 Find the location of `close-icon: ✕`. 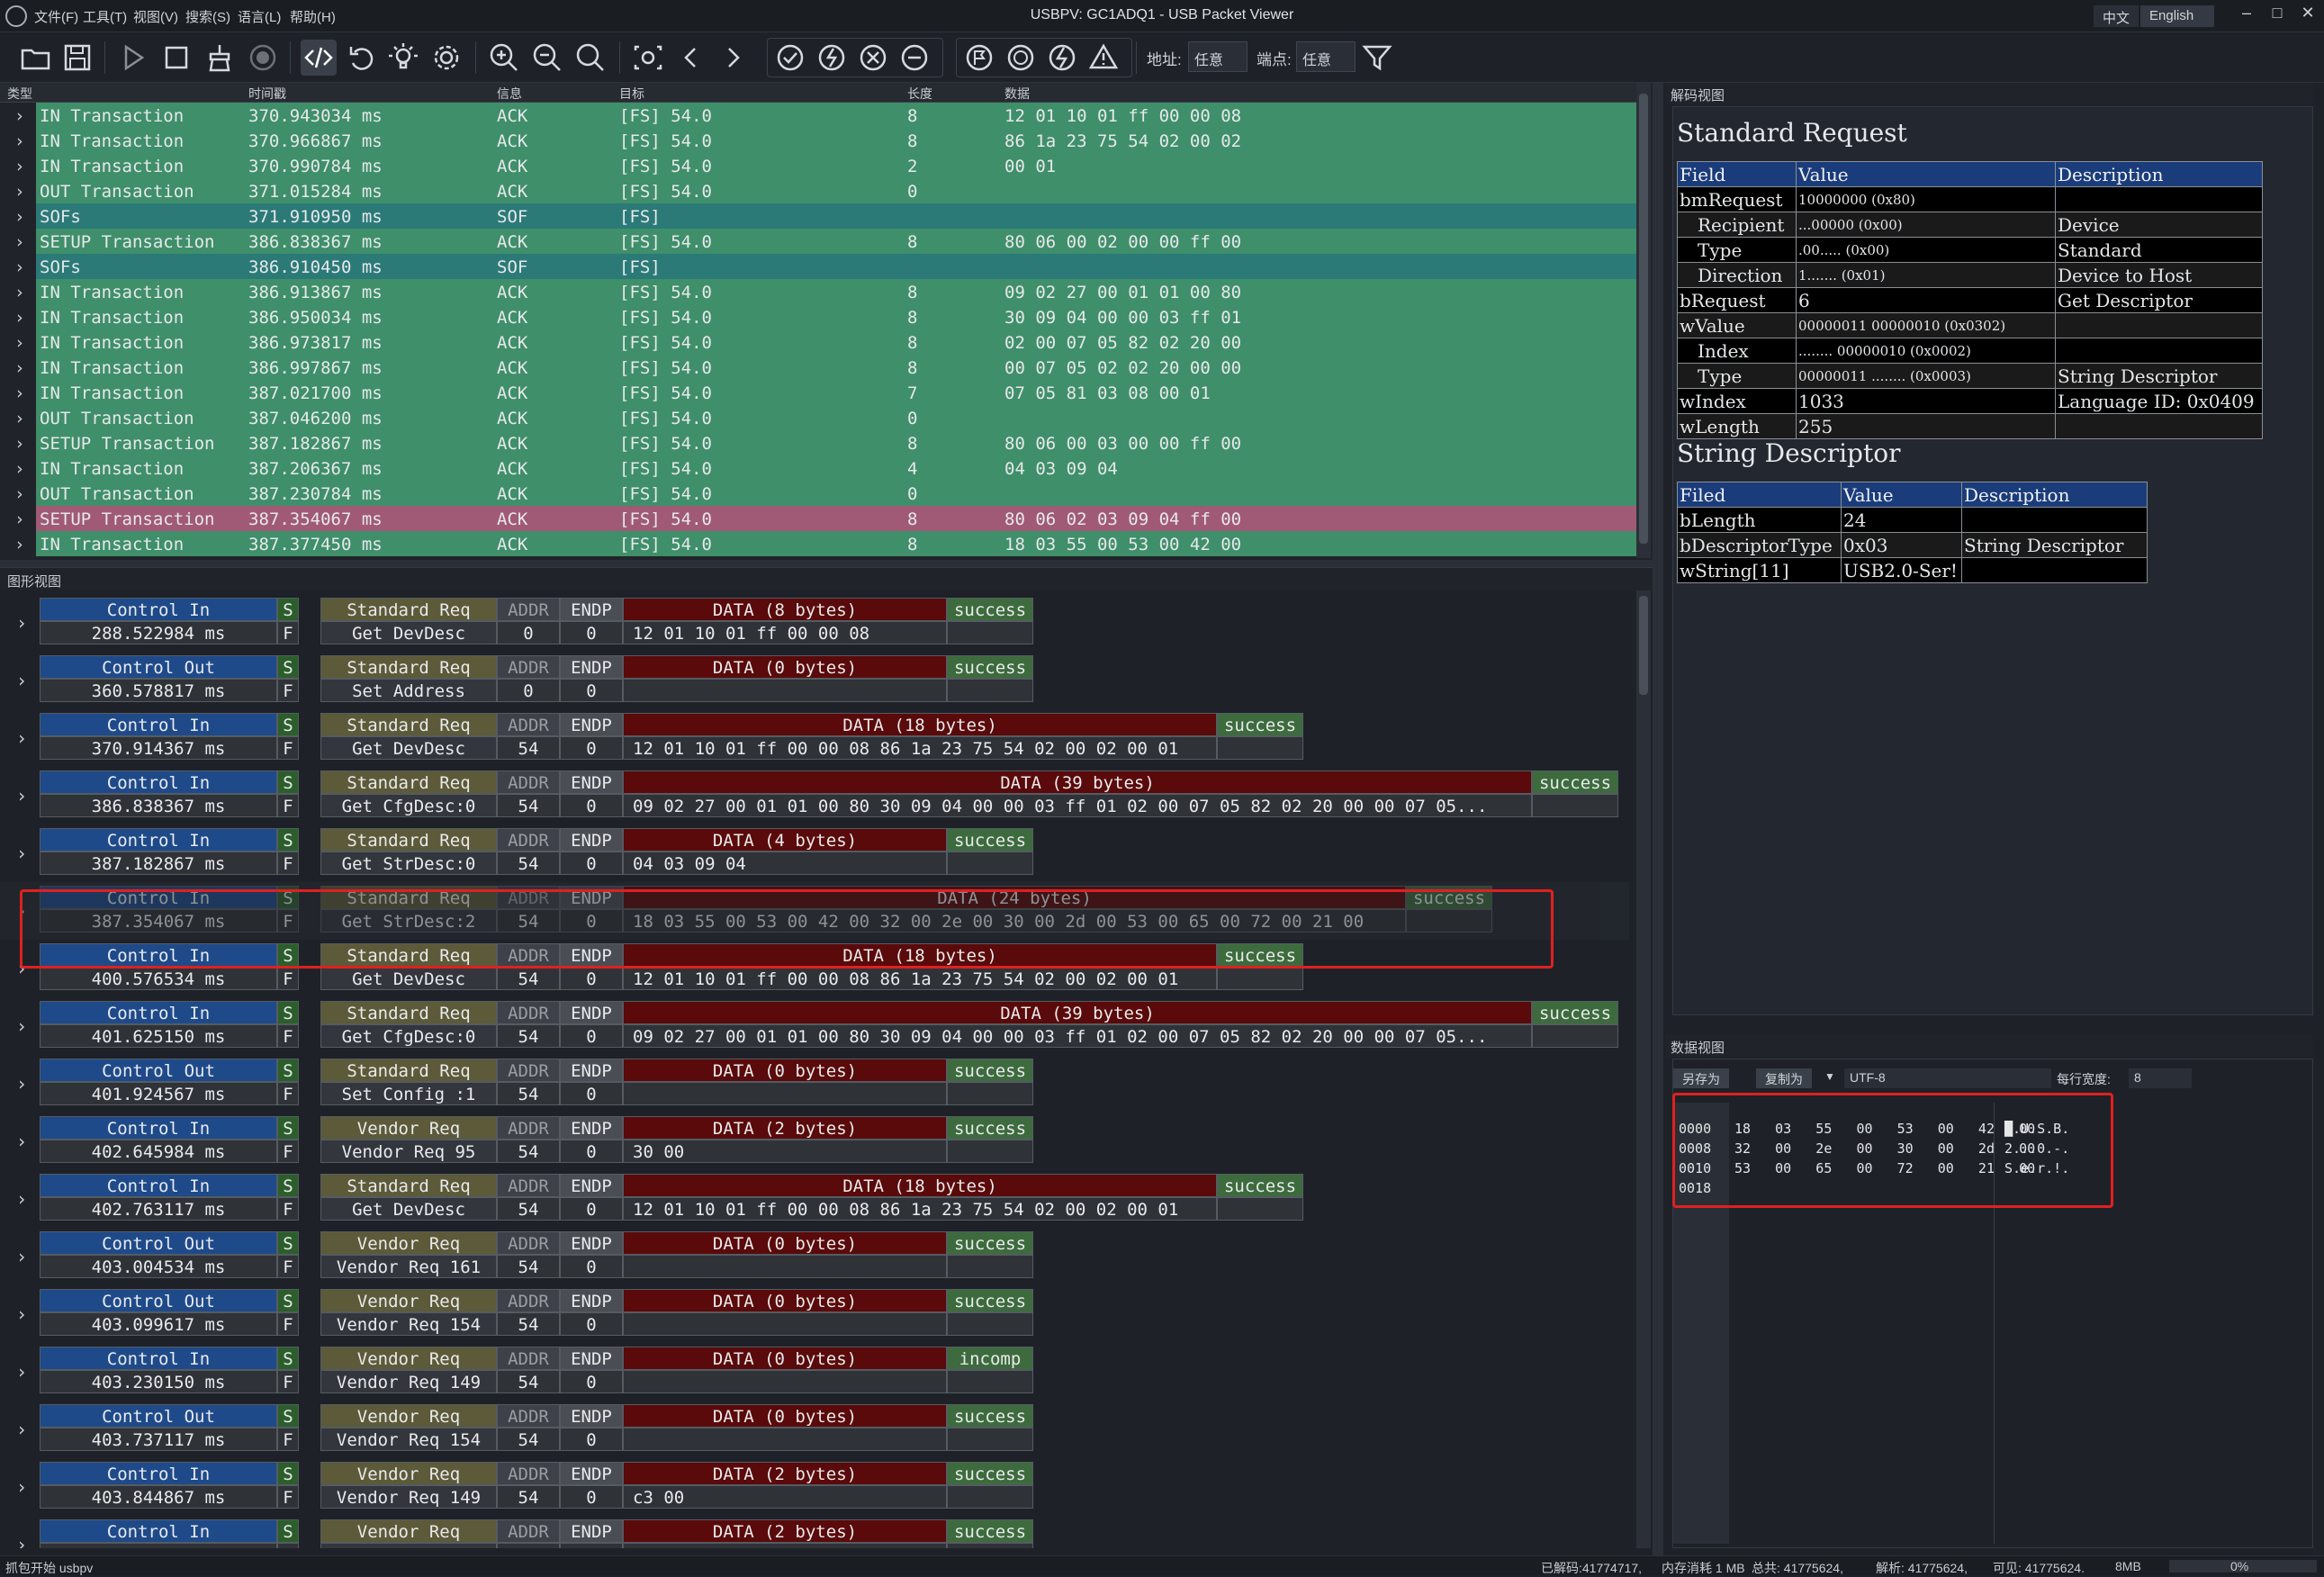

close-icon: ✕ is located at coordinates (2307, 16).